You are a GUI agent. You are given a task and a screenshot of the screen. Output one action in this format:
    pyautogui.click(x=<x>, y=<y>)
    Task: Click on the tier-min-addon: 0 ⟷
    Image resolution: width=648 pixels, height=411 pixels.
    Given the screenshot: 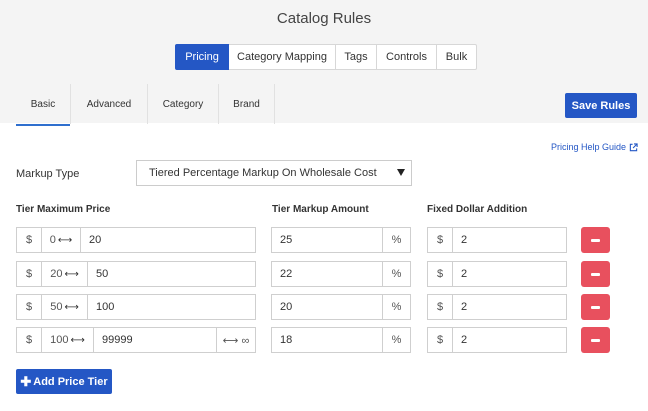 What is the action you would take?
    pyautogui.click(x=61, y=240)
    